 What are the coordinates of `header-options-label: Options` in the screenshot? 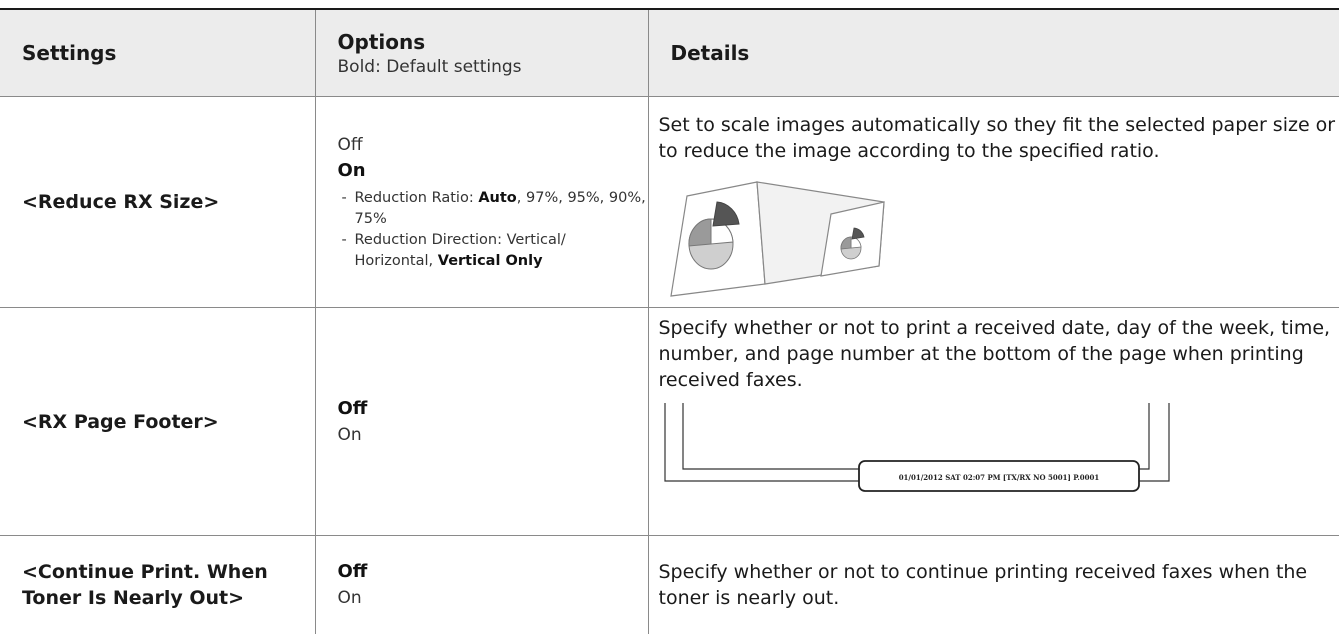 It's located at (381, 41).